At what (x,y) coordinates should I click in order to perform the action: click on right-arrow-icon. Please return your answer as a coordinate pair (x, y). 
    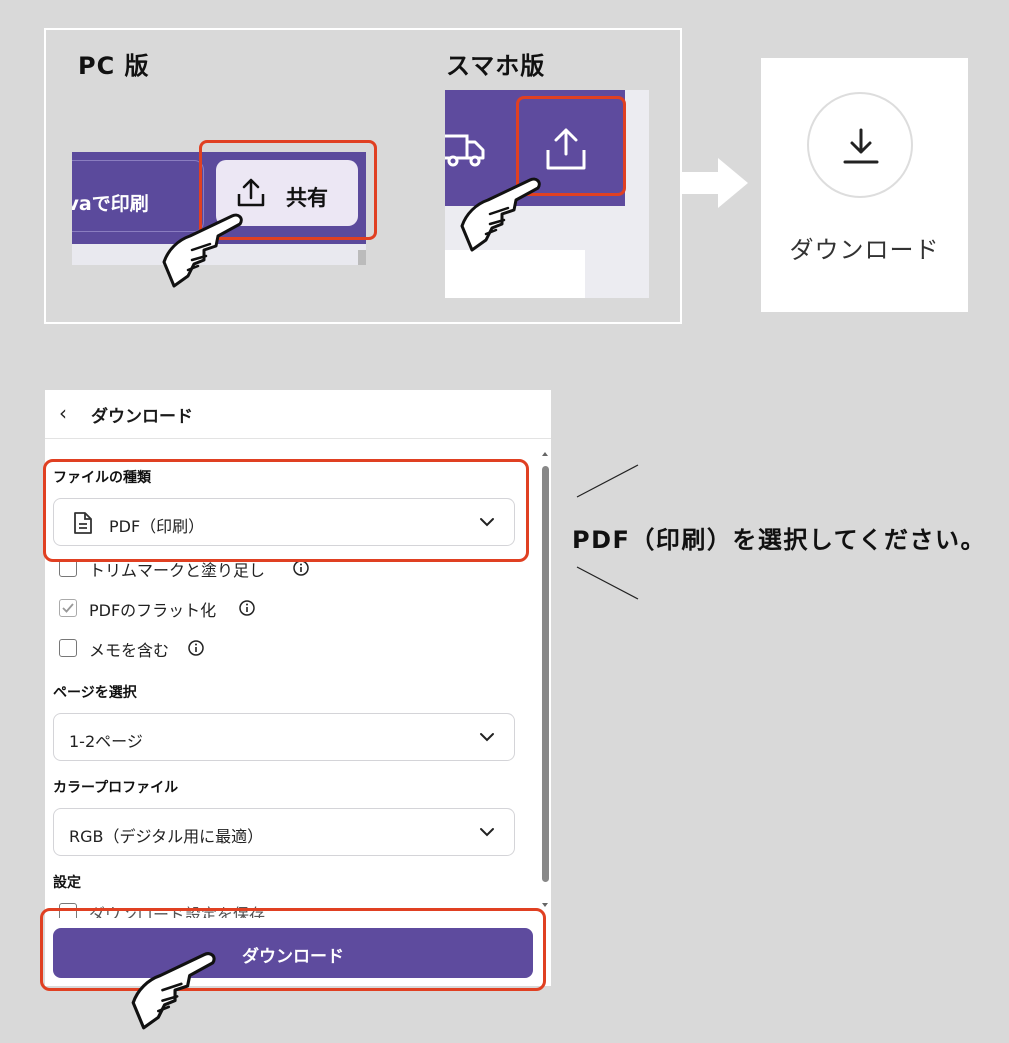
    Looking at the image, I should click on (715, 183).